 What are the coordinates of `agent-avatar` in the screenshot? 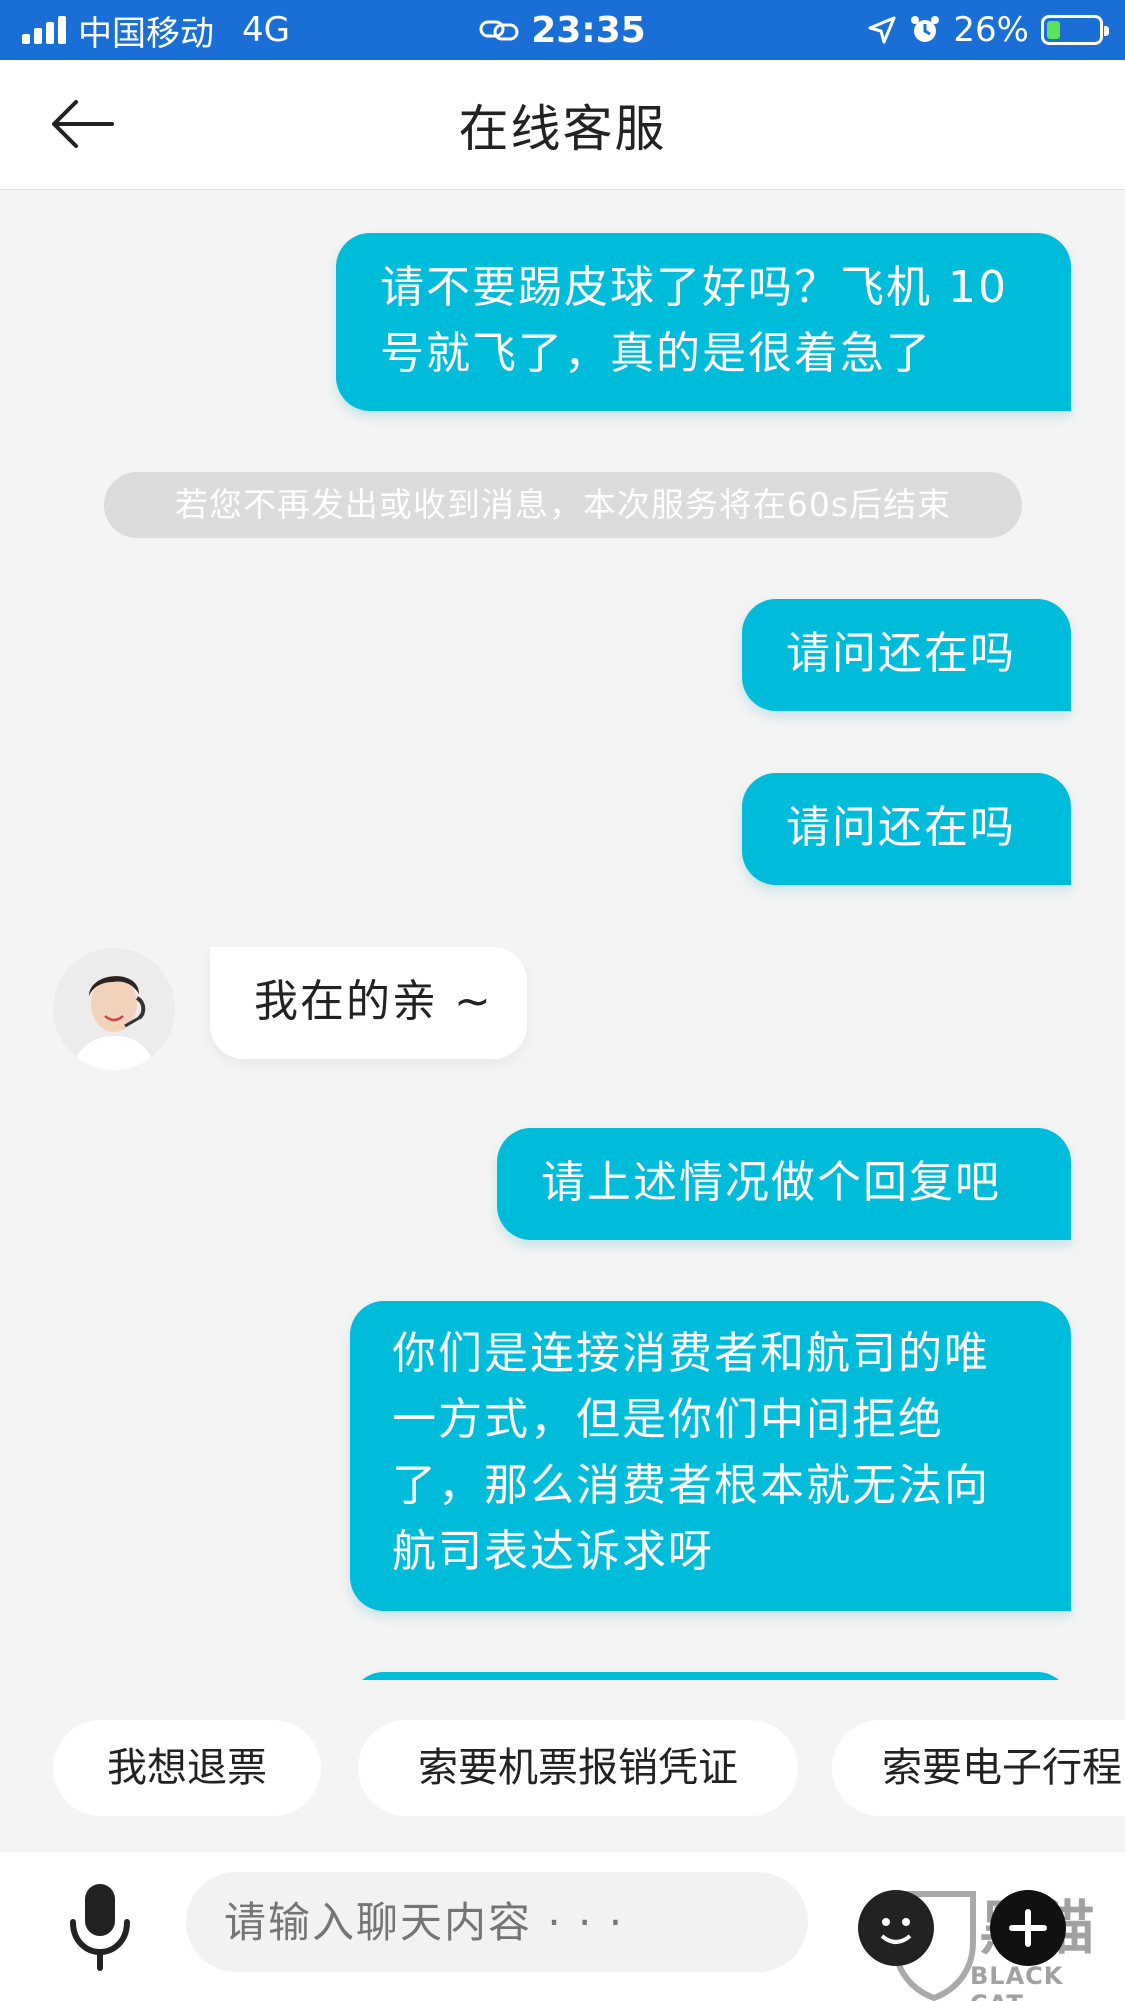 It's located at (114, 1009).